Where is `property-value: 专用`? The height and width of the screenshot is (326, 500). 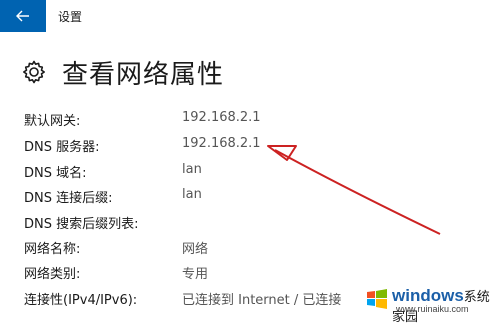
property-value: 专用 is located at coordinates (195, 274).